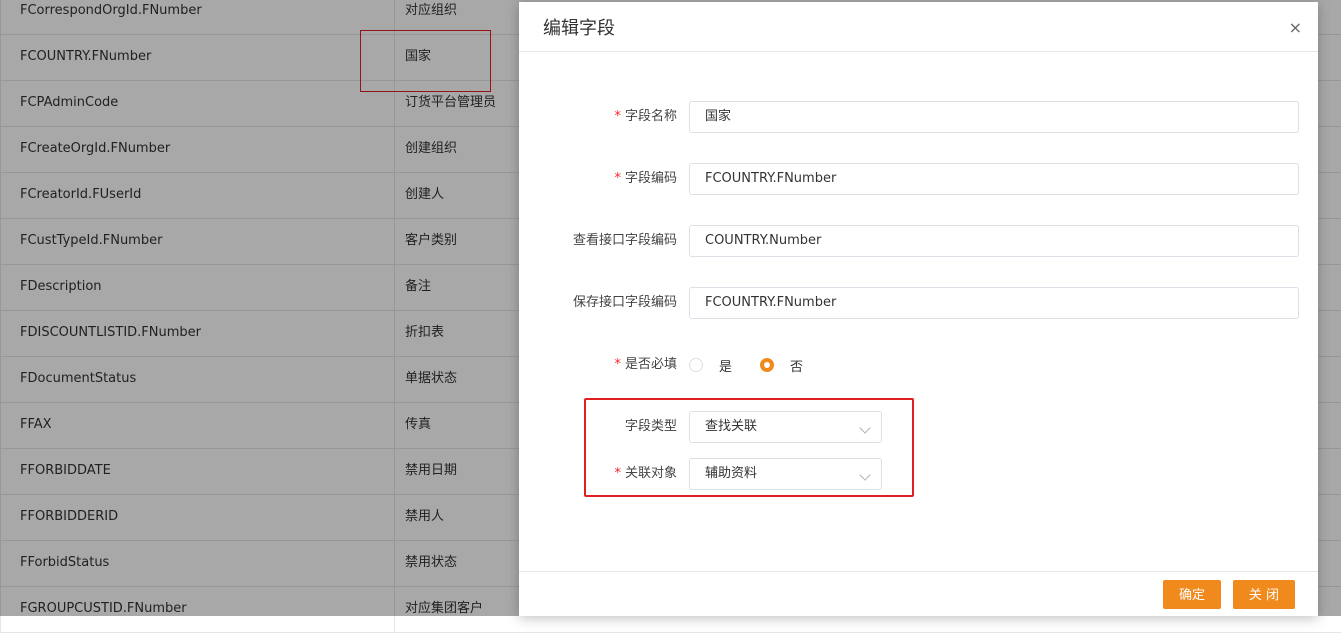 The height and width of the screenshot is (633, 1341). What do you see at coordinates (781, 365) in the screenshot?
I see `radio-no: 否` at bounding box center [781, 365].